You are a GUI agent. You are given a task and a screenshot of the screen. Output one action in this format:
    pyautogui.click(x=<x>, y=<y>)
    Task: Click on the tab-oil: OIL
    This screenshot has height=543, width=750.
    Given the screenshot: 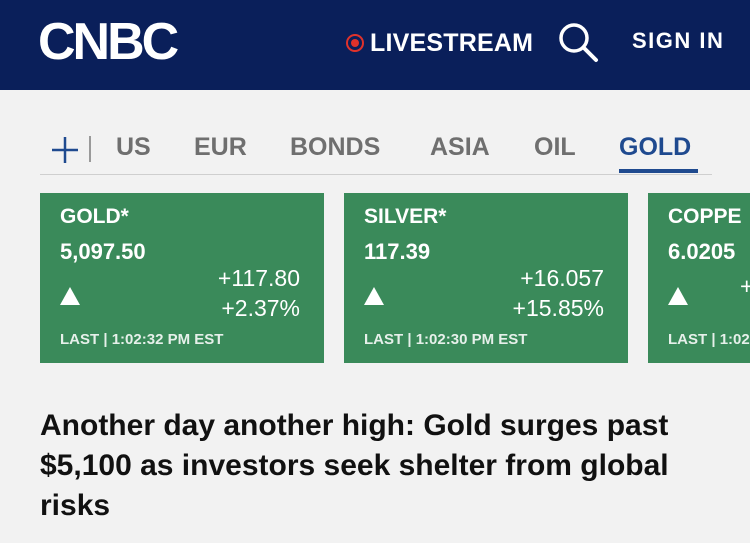 What is the action you would take?
    pyautogui.click(x=555, y=147)
    